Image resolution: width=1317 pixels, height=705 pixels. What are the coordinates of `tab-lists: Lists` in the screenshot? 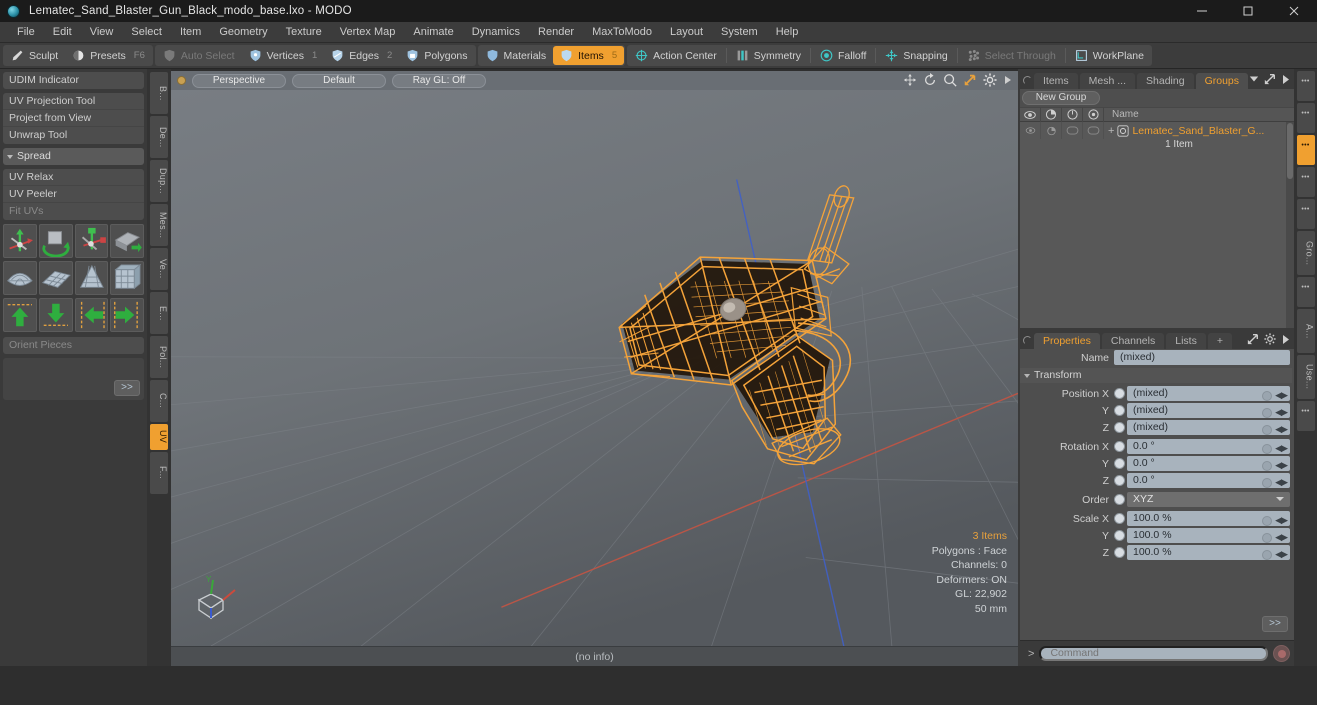 It's located at (1186, 341).